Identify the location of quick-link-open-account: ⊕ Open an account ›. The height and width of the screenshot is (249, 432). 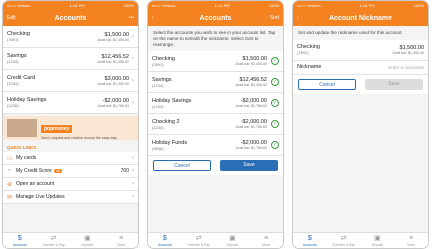
(70, 184).